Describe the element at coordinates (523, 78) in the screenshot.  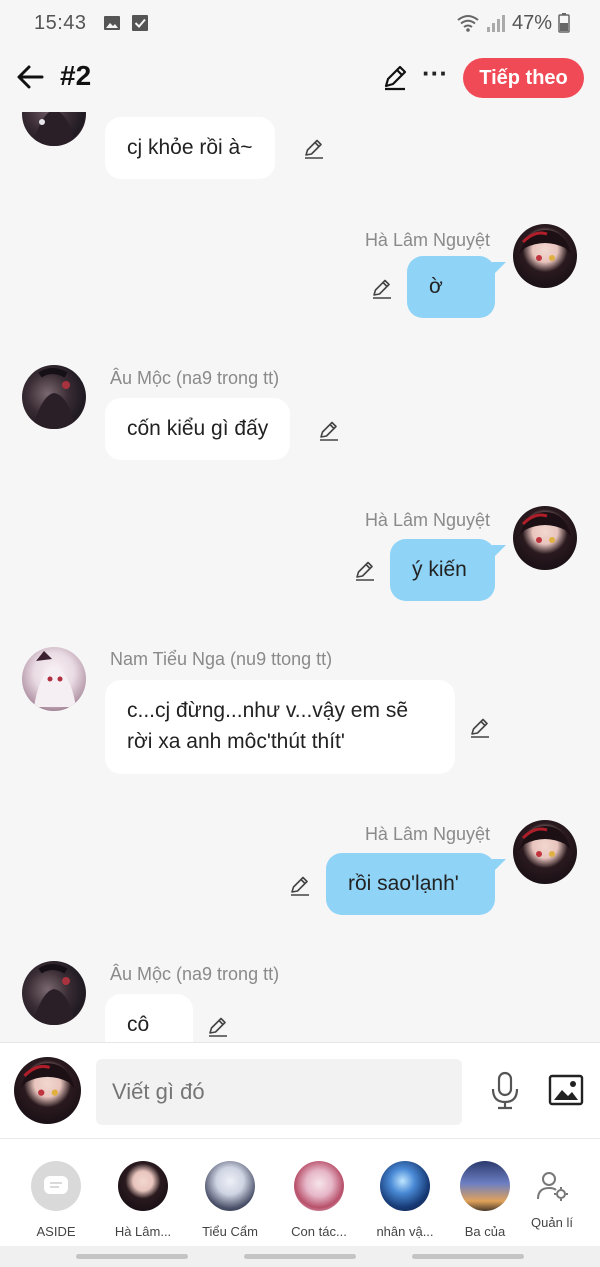
I see `next-button: Tiếp theo` at that location.